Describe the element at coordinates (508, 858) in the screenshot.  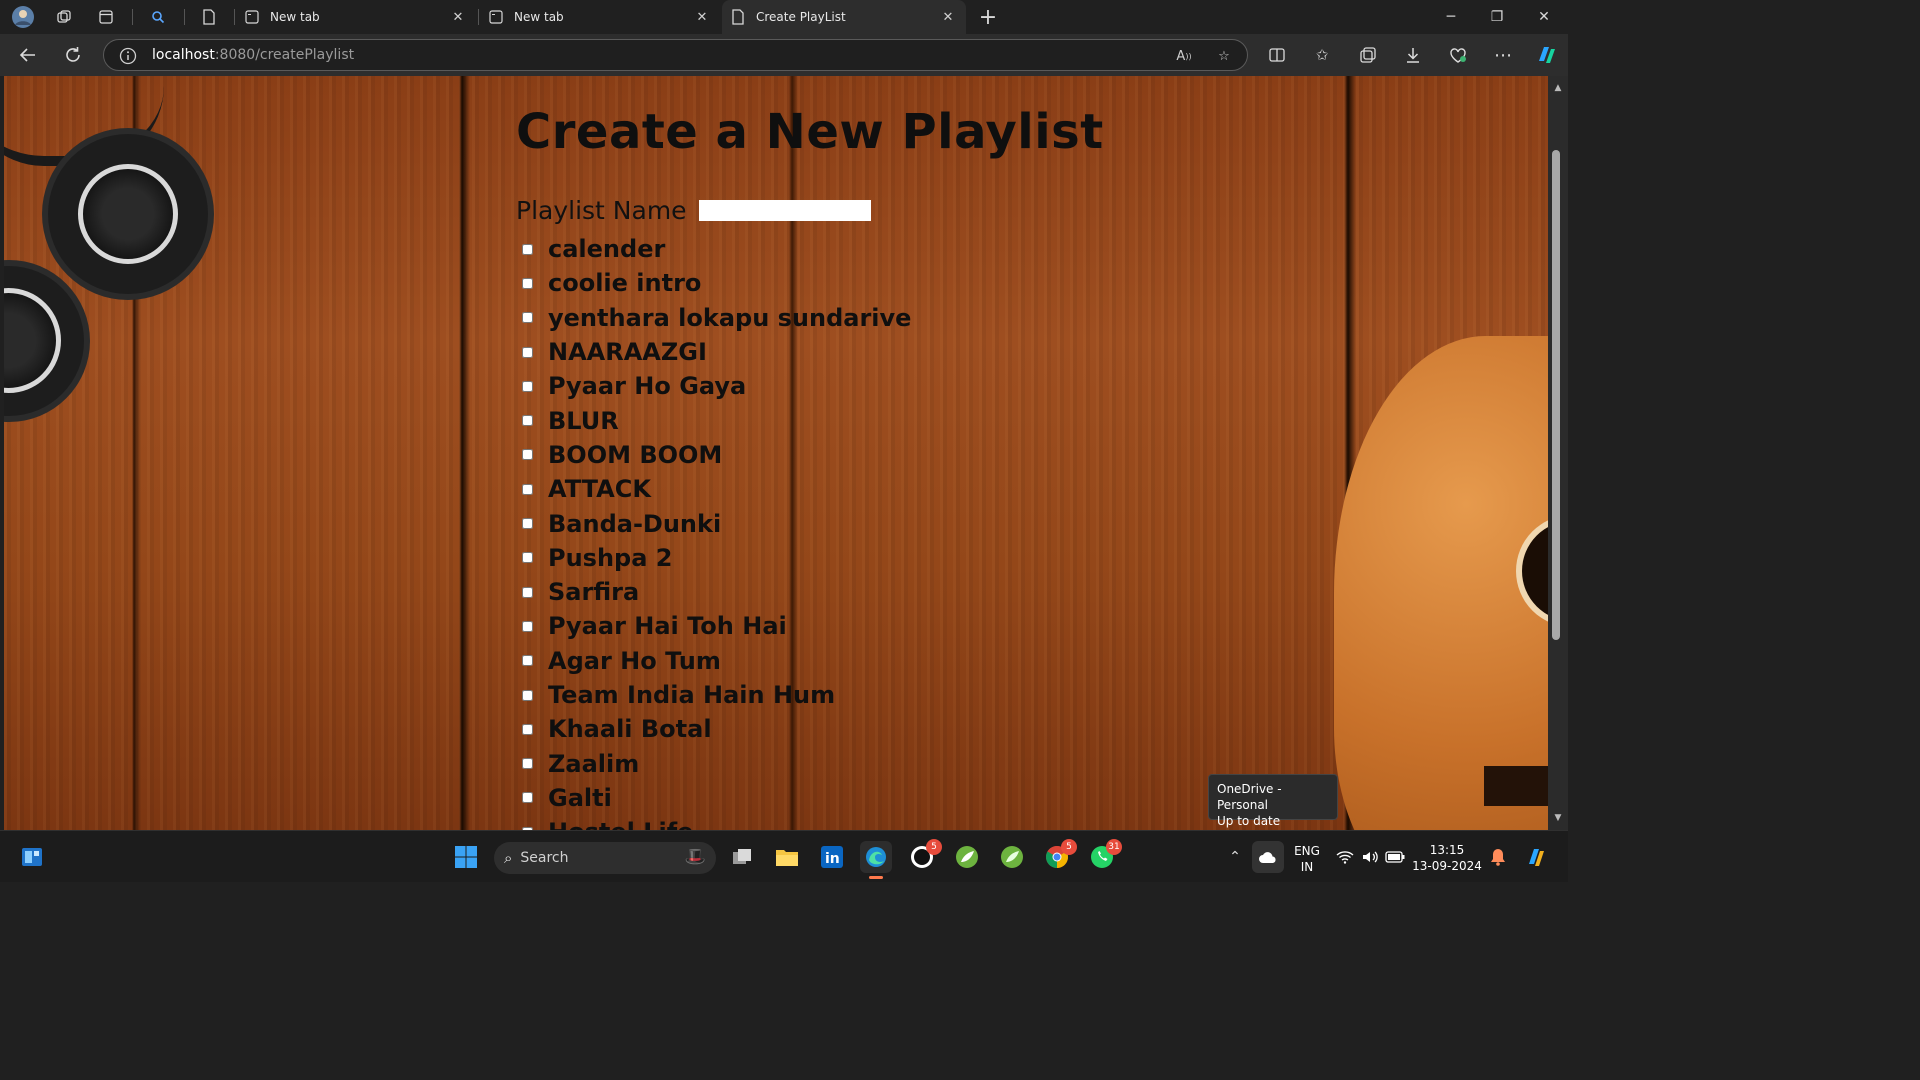
I see `search-icon: ⌕` at that location.